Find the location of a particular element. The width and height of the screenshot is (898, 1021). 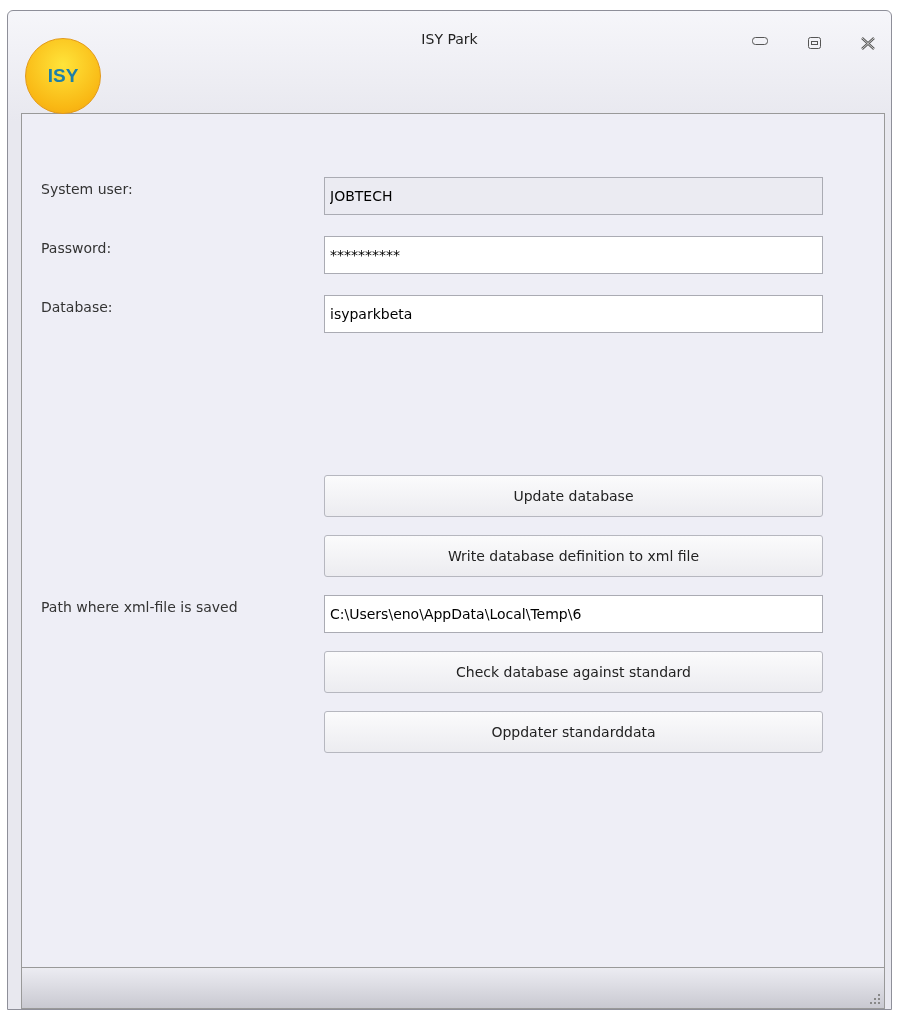

field-label: Password: is located at coordinates (77, 248).